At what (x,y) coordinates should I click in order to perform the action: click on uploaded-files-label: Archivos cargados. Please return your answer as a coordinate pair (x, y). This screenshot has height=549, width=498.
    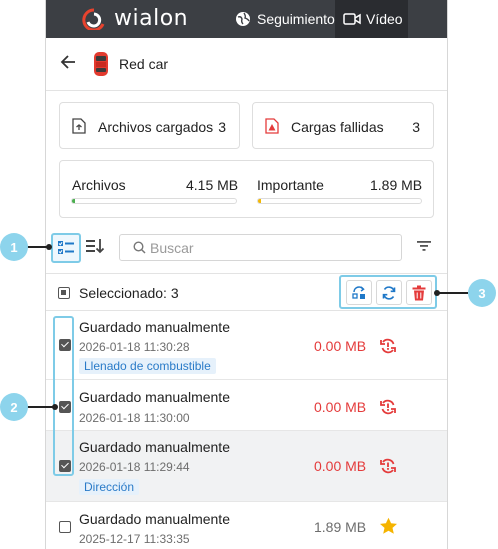
    Looking at the image, I should click on (156, 127).